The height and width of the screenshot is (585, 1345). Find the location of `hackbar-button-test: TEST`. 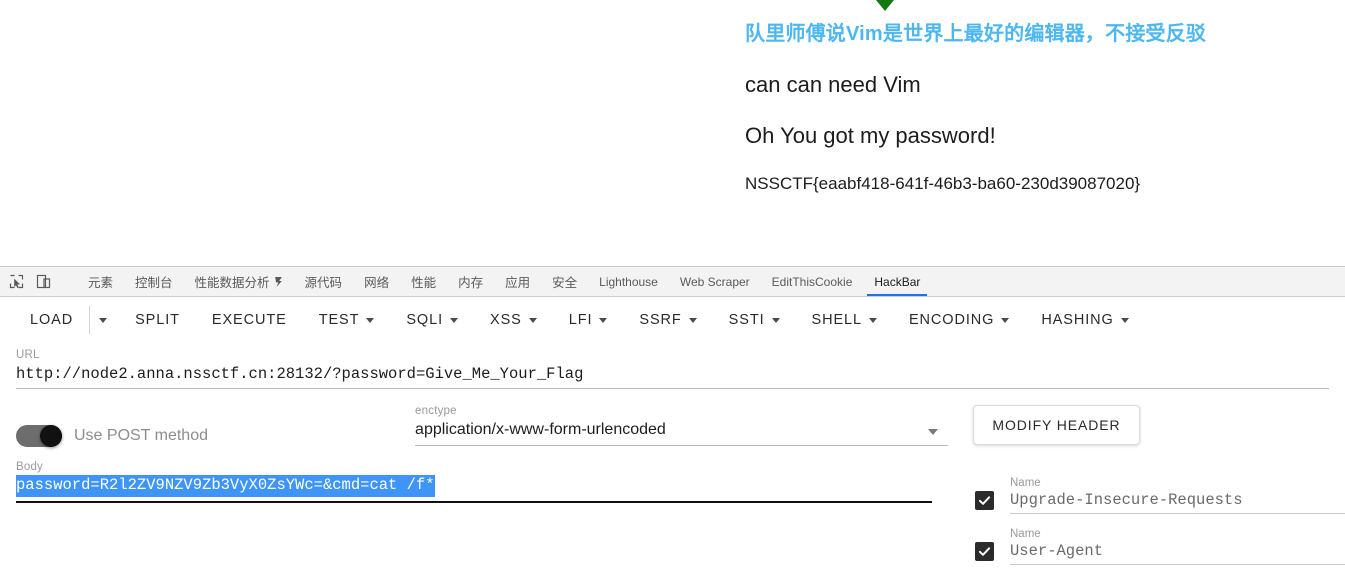

hackbar-button-test: TEST is located at coordinates (347, 320).